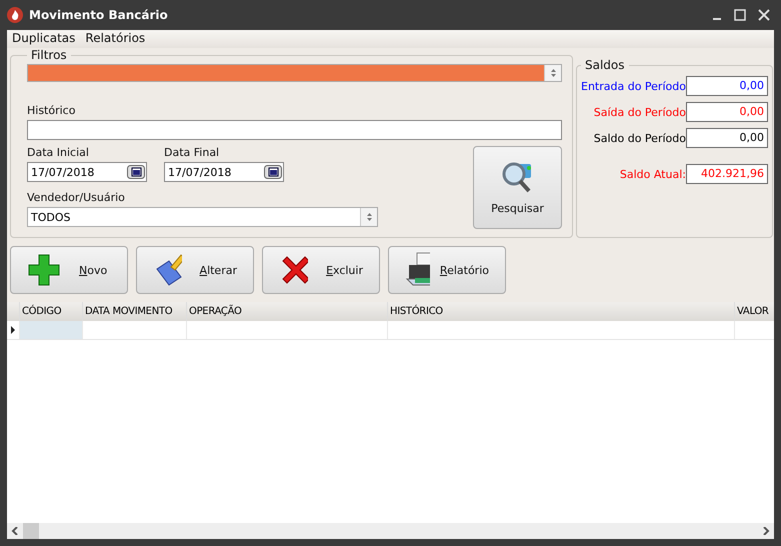 The width and height of the screenshot is (781, 546). Describe the element at coordinates (49, 55) in the screenshot. I see `group-title: Filtros` at that location.